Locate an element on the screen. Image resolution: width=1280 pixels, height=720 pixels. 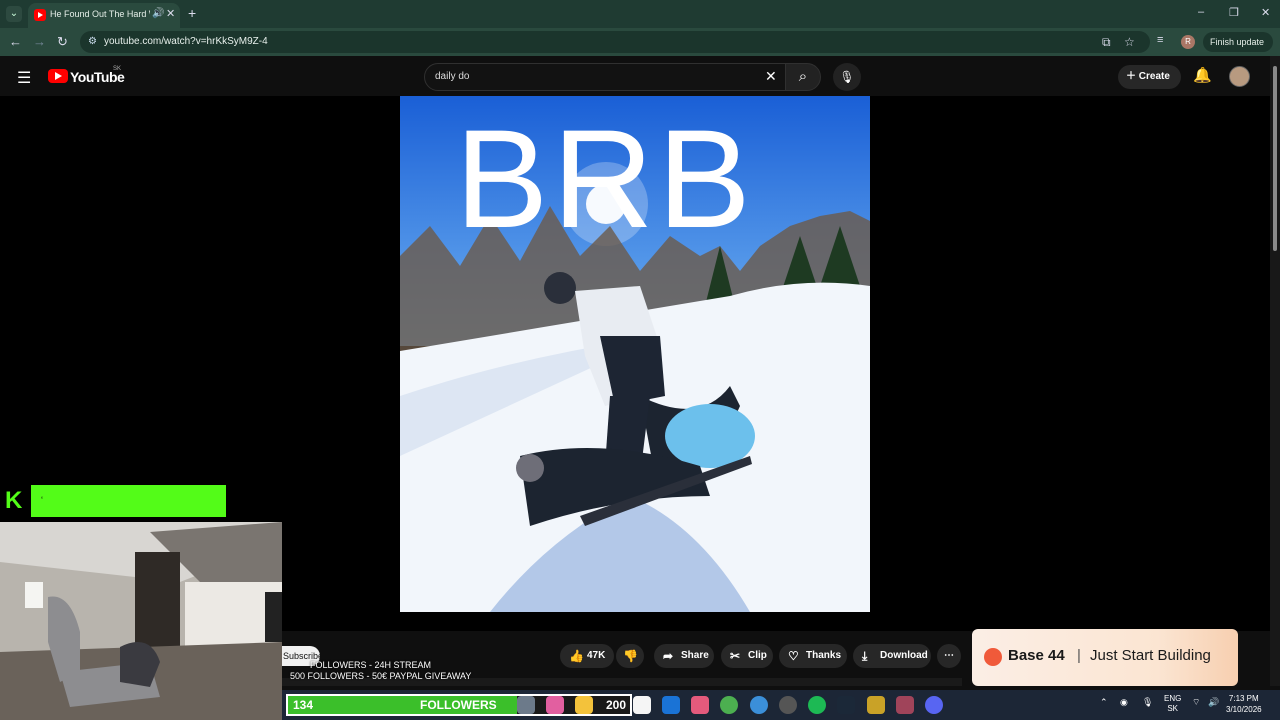
like-button: 👍 47K is located at coordinates (587, 656).